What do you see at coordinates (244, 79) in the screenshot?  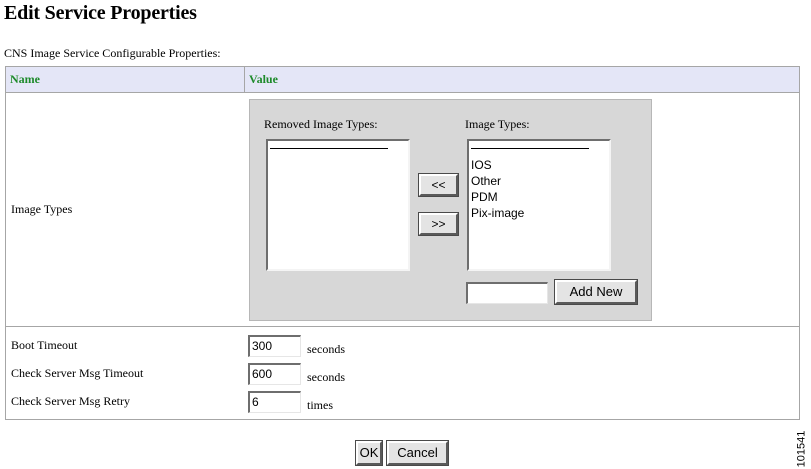 I see `column-divider` at bounding box center [244, 79].